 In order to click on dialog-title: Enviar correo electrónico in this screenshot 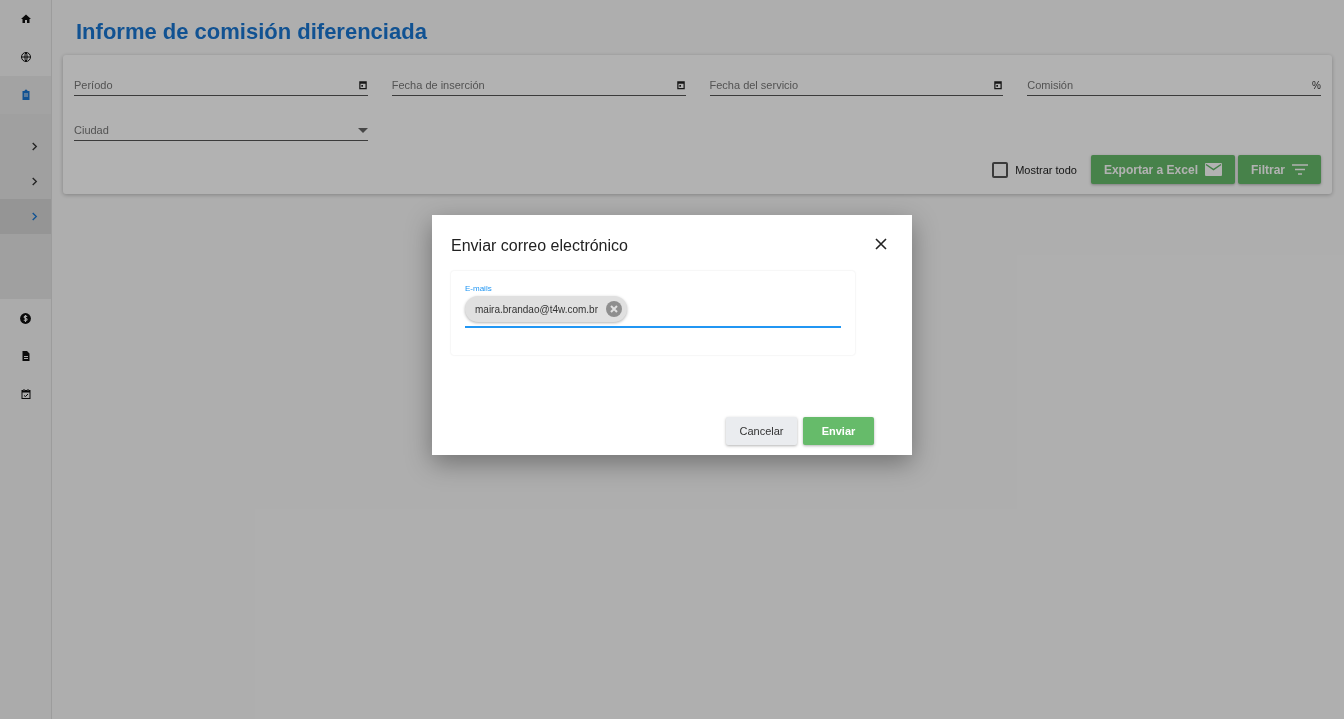, I will do `click(539, 246)`.